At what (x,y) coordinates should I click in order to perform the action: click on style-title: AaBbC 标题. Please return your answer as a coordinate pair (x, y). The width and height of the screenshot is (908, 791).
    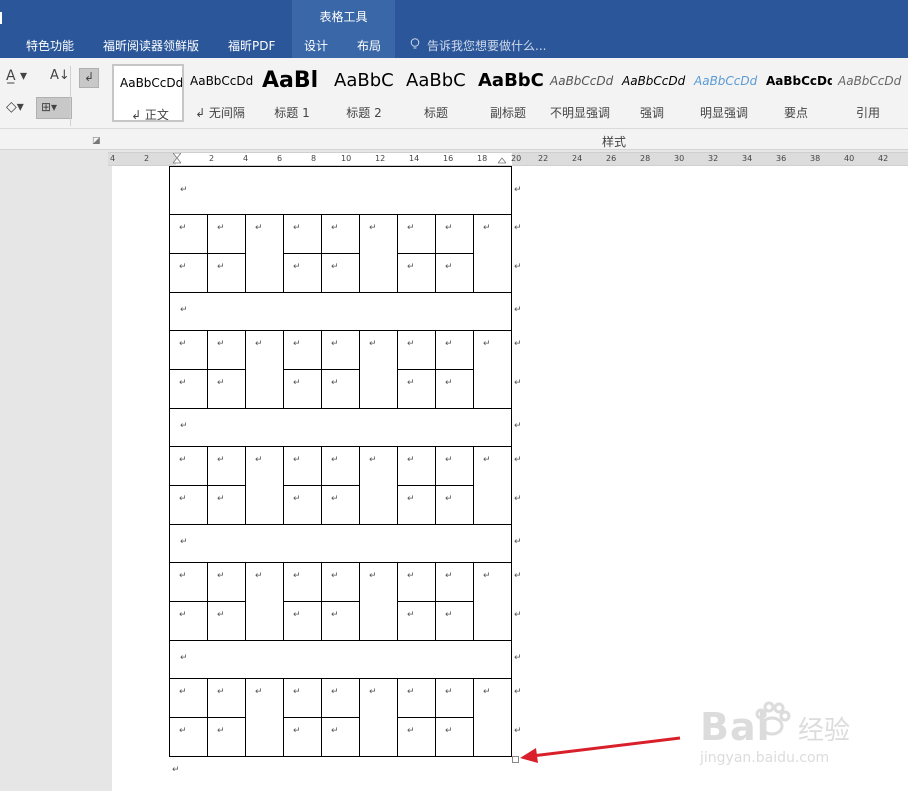
    Looking at the image, I should click on (436, 93).